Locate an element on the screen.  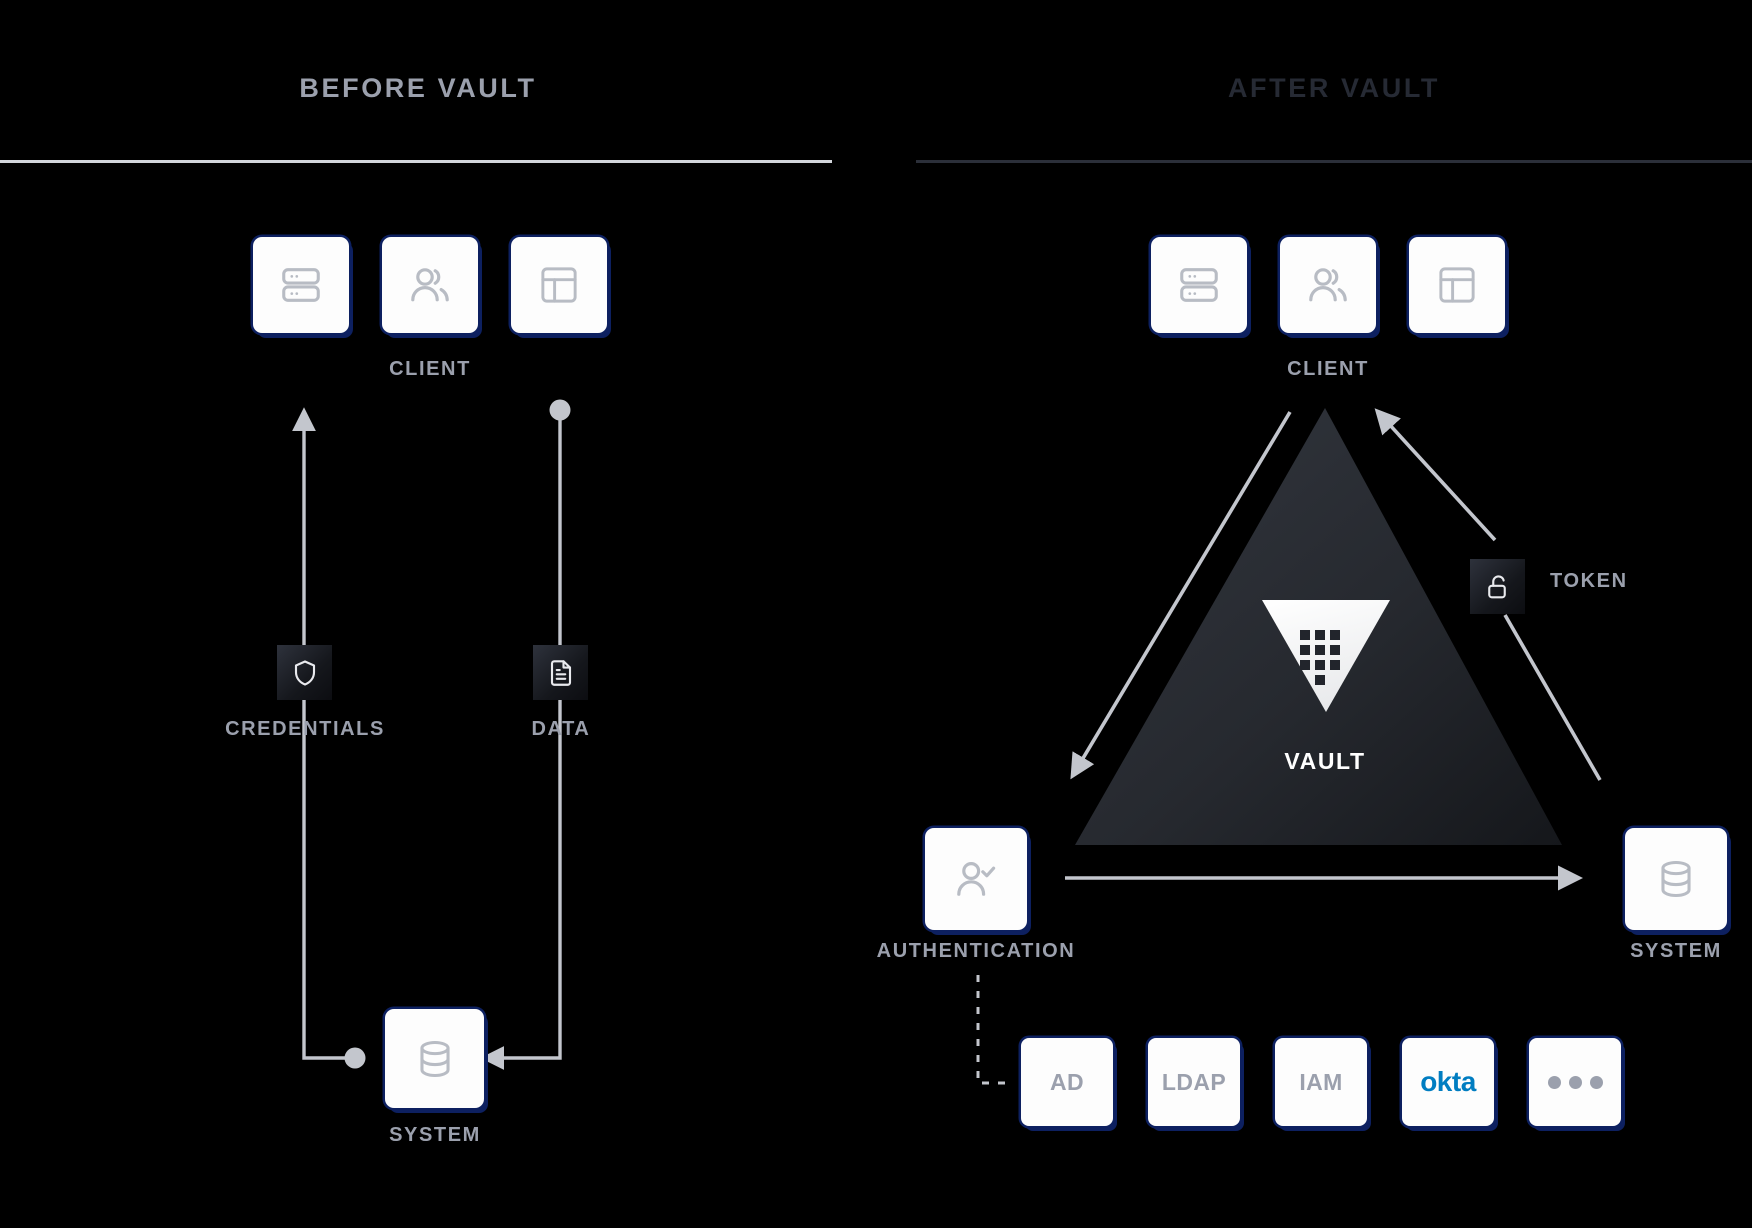
authentication-card is located at coordinates (976, 879).